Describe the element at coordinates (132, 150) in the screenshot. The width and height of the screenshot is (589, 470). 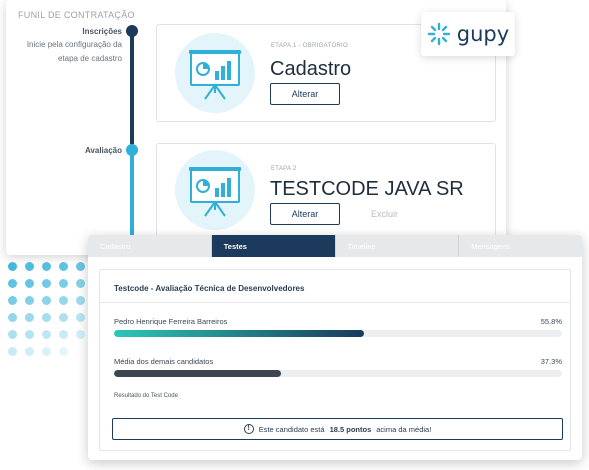
I see `timeline-dot-avaliacao` at that location.